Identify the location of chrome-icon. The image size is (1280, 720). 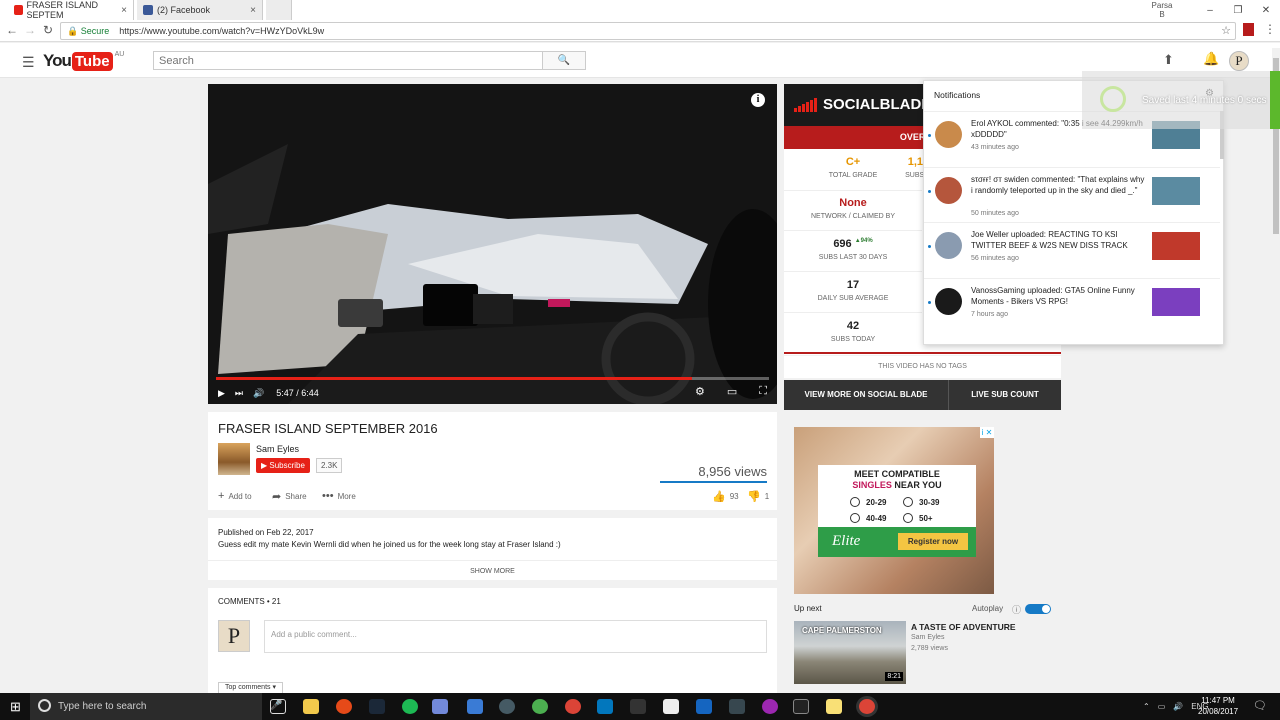
(573, 706).